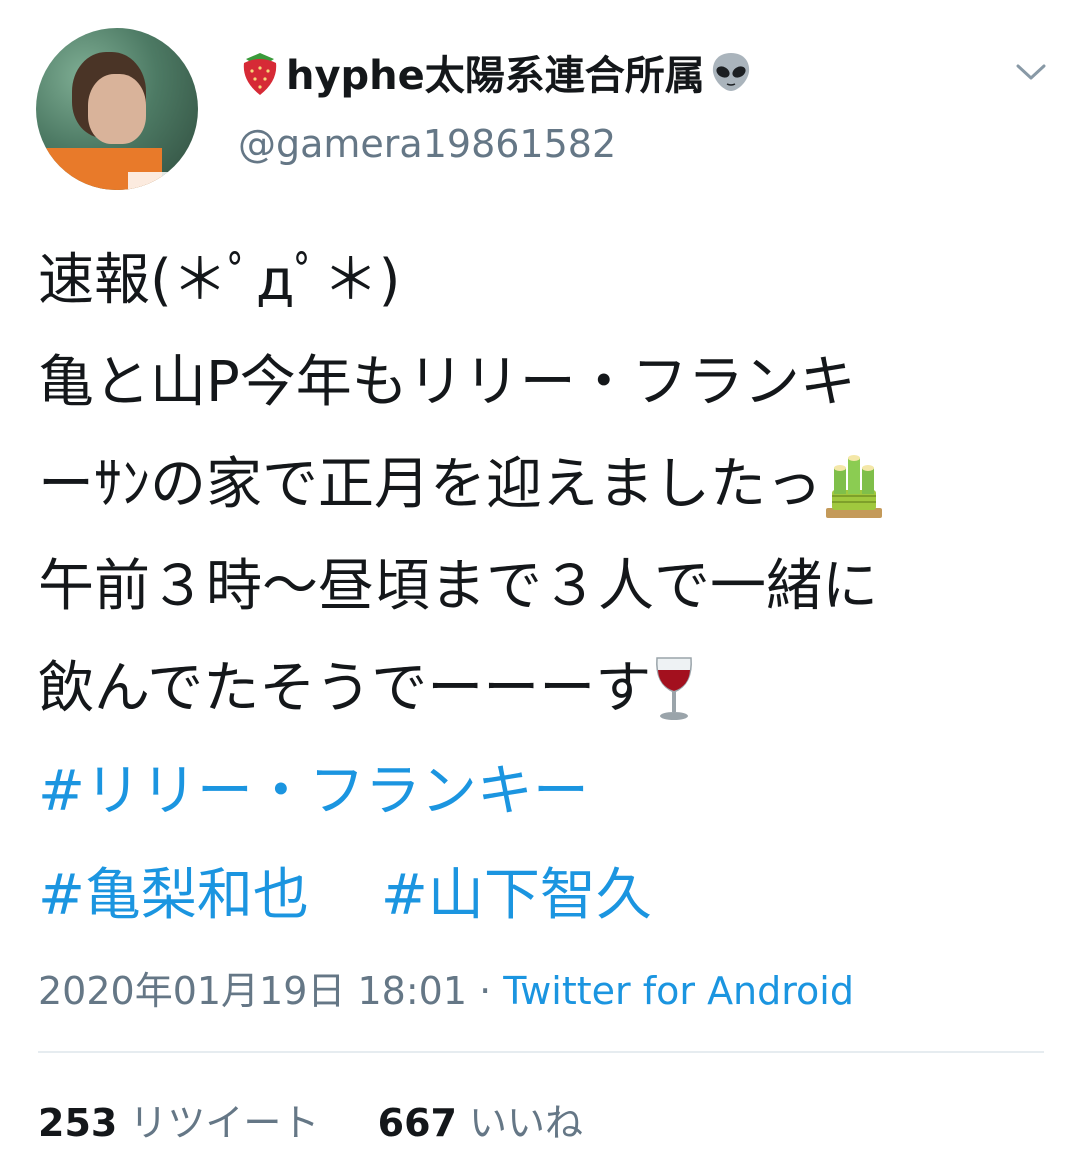  I want to click on wine-glass-icon, so click(674, 689).